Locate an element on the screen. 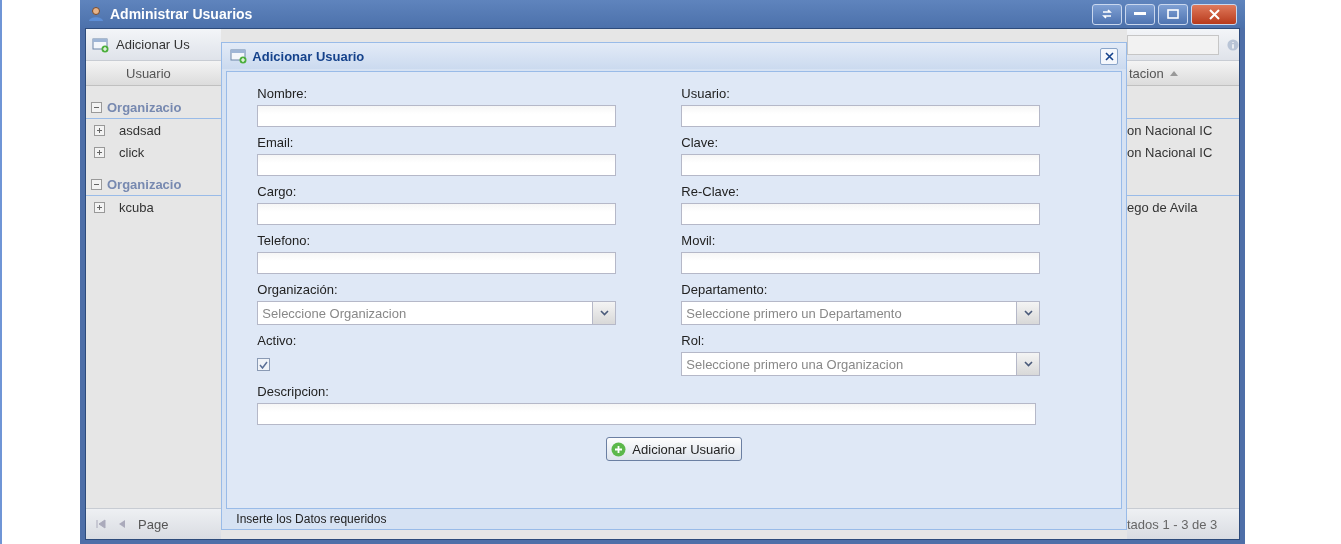 This screenshot has width=1341, height=544. field-label: Movil: is located at coordinates (699, 240).